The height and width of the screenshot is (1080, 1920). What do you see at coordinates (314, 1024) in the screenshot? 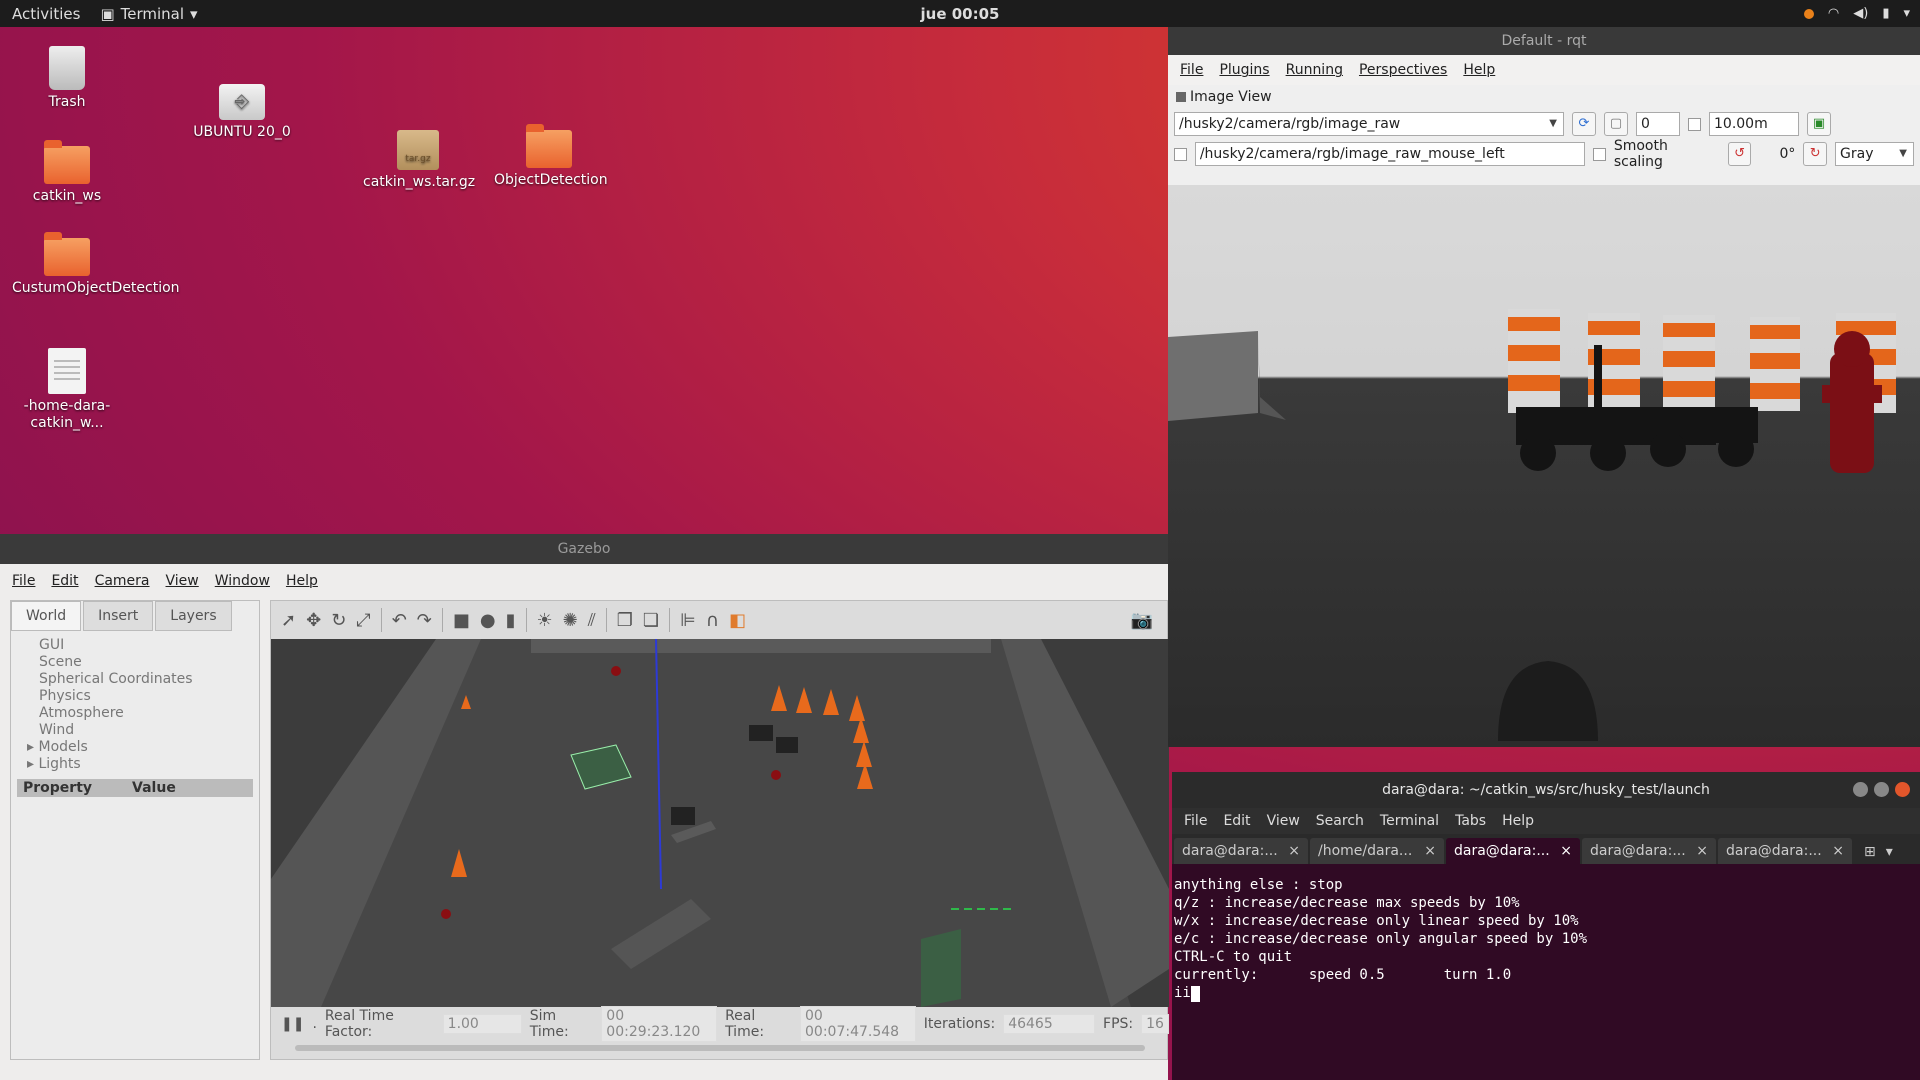
I see `step-button: .` at bounding box center [314, 1024].